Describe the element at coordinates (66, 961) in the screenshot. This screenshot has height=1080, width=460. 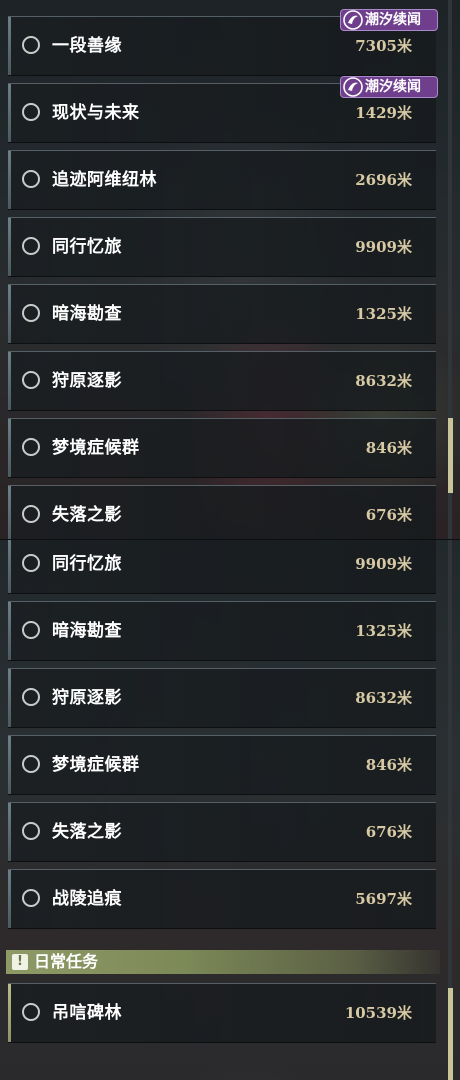
I see `section-title: 日常任务` at that location.